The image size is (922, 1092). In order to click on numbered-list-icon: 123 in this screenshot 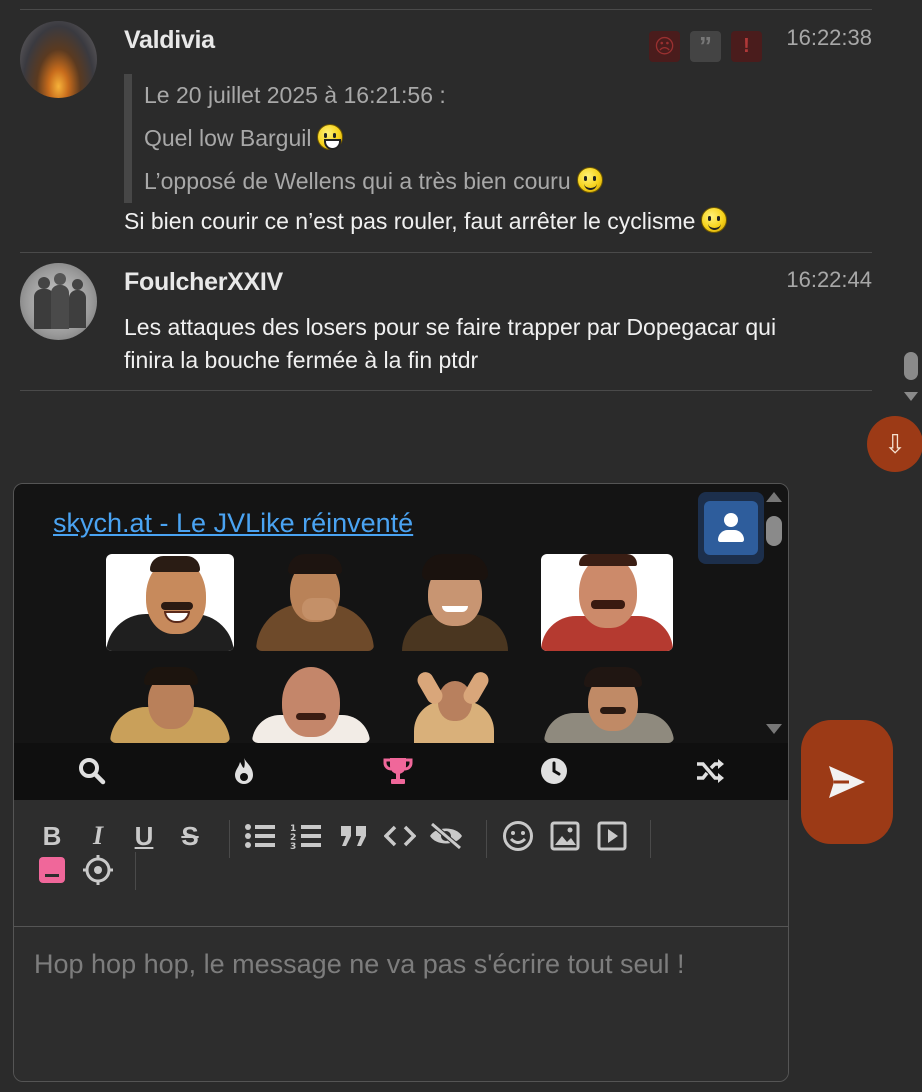, I will do `click(305, 837)`.